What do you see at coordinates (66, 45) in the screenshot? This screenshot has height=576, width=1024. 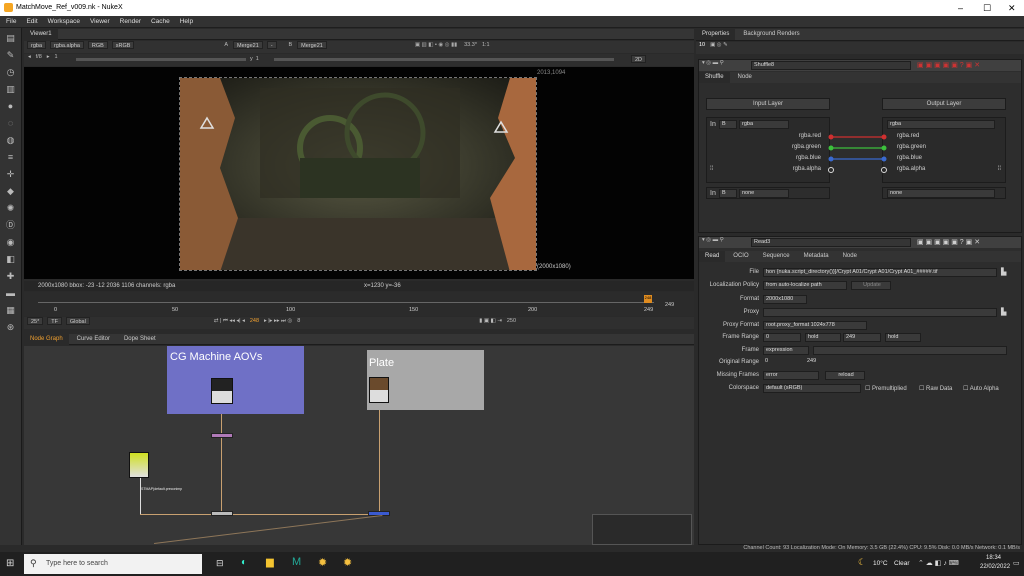 I see `alpha-select: rgba.alpha` at bounding box center [66, 45].